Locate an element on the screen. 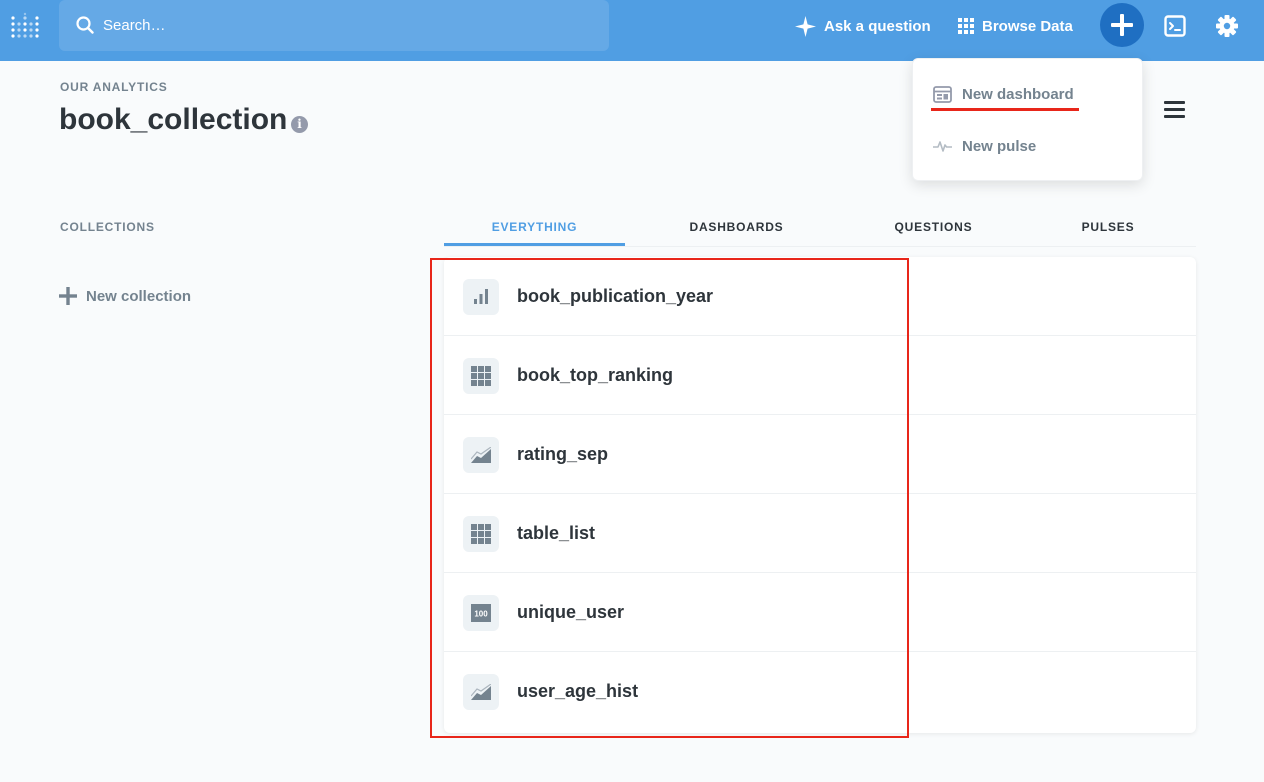 Image resolution: width=1264 pixels, height=782 pixels. tab-pulses: PULSES is located at coordinates (1108, 228).